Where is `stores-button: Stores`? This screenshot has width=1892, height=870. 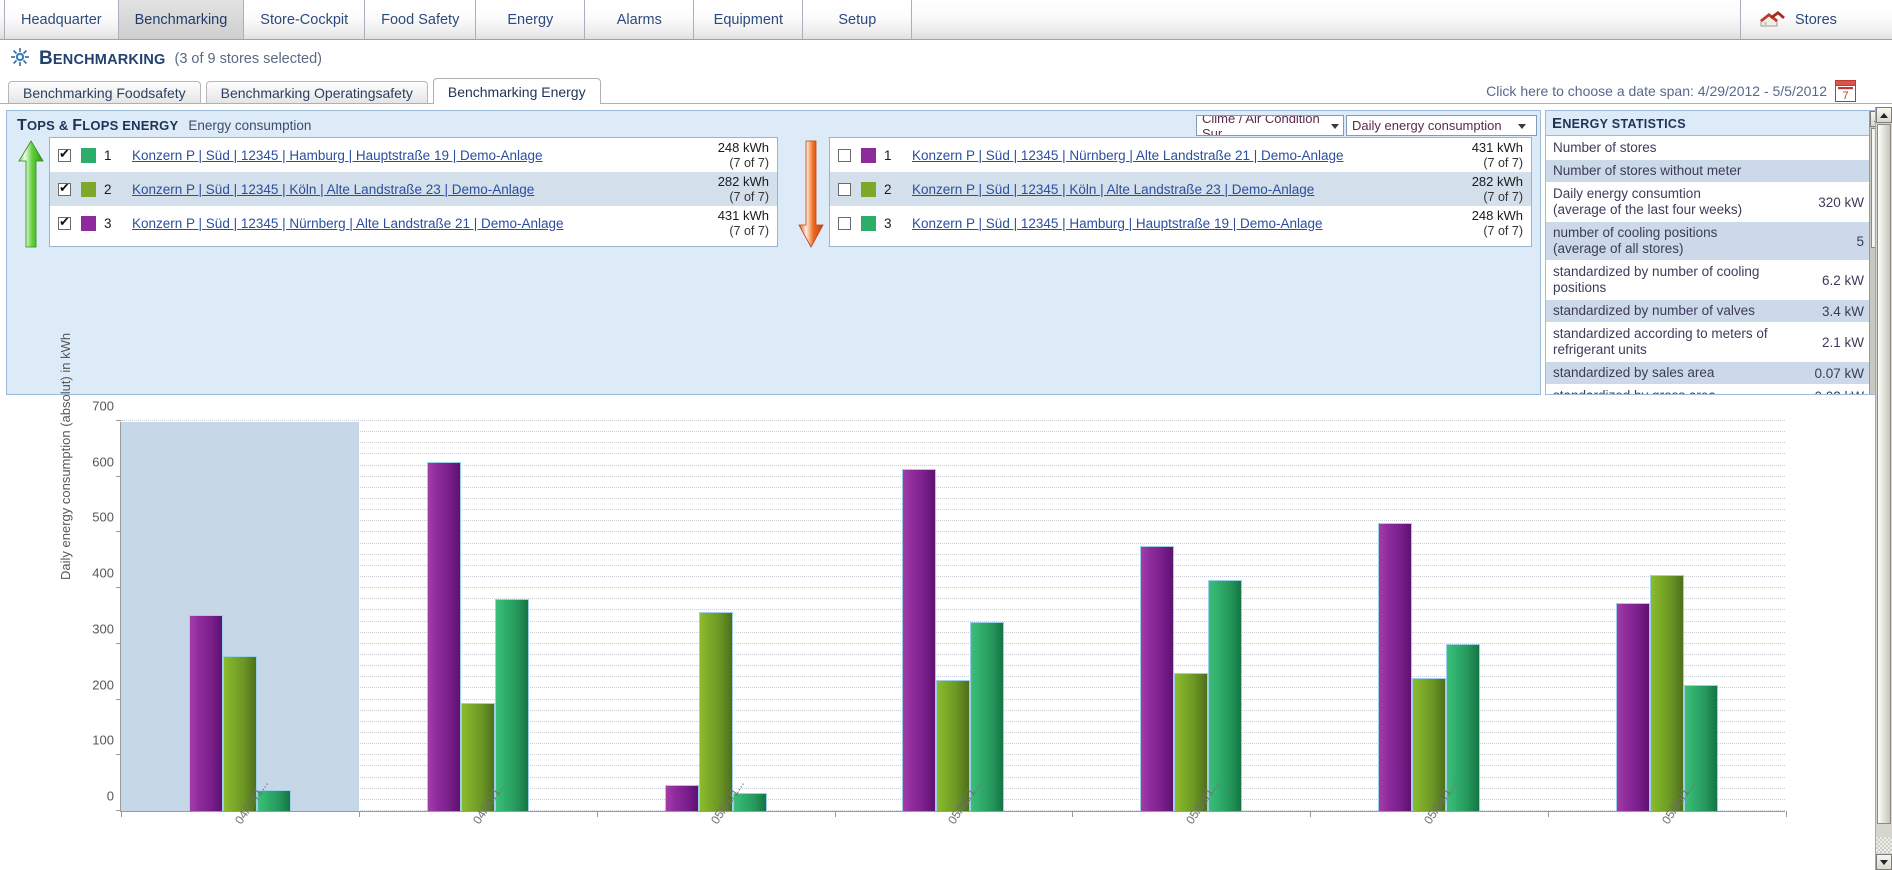
stores-button: Stores is located at coordinates (1816, 19).